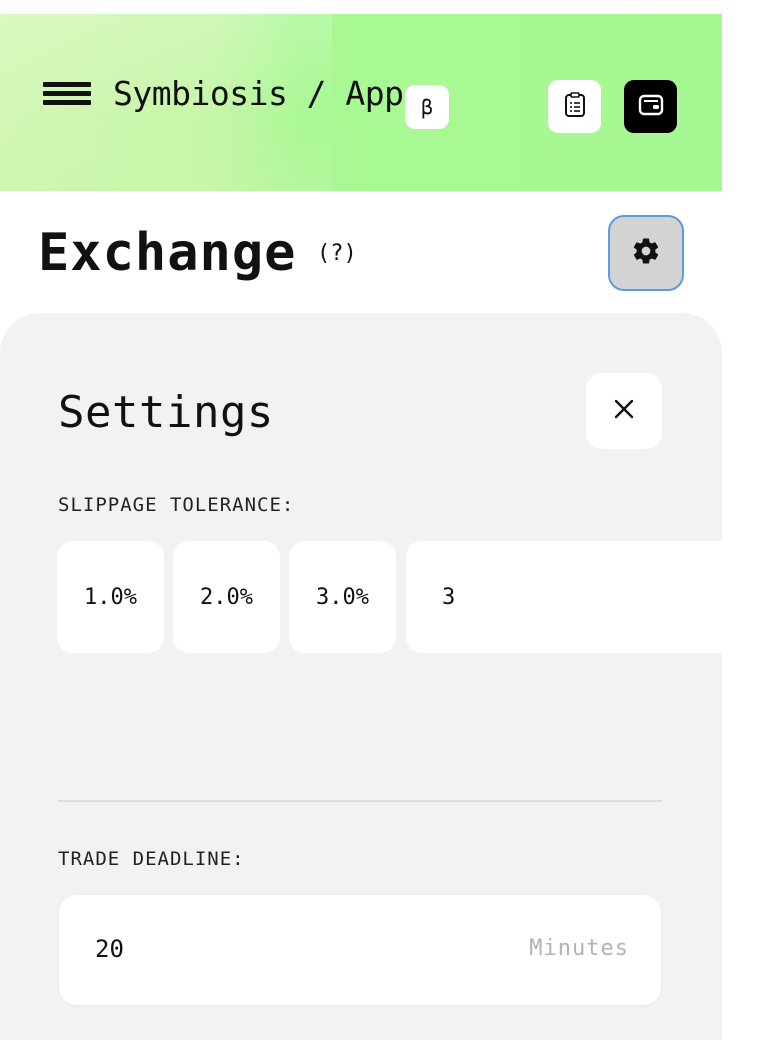 This screenshot has width=784, height=1040. I want to click on wallet-icon, so click(651, 107).